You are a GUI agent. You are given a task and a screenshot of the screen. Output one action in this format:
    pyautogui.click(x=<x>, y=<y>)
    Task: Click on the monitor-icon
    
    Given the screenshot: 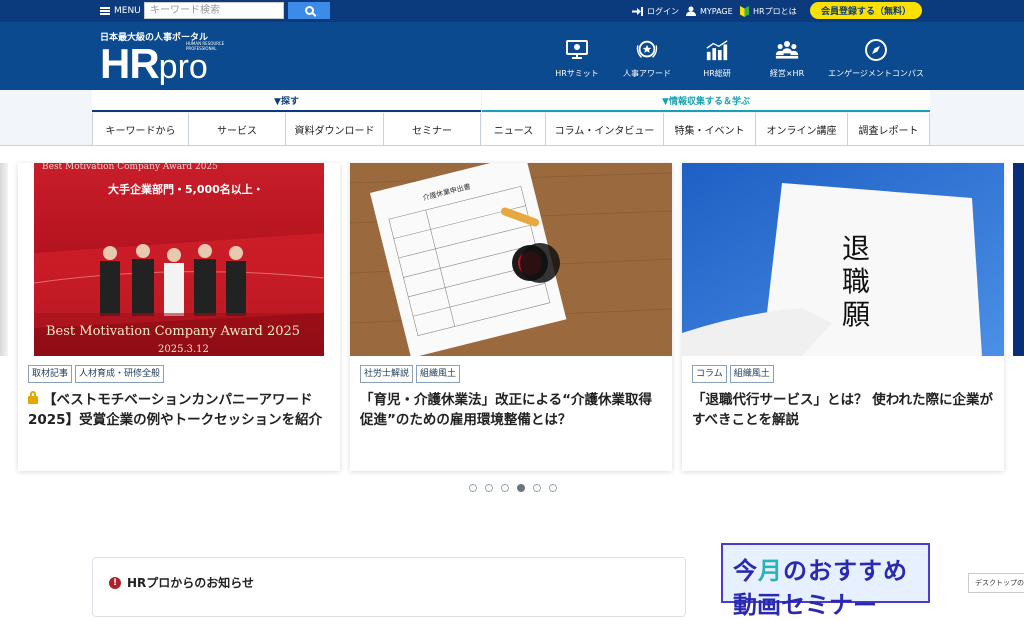 What is the action you would take?
    pyautogui.click(x=577, y=50)
    